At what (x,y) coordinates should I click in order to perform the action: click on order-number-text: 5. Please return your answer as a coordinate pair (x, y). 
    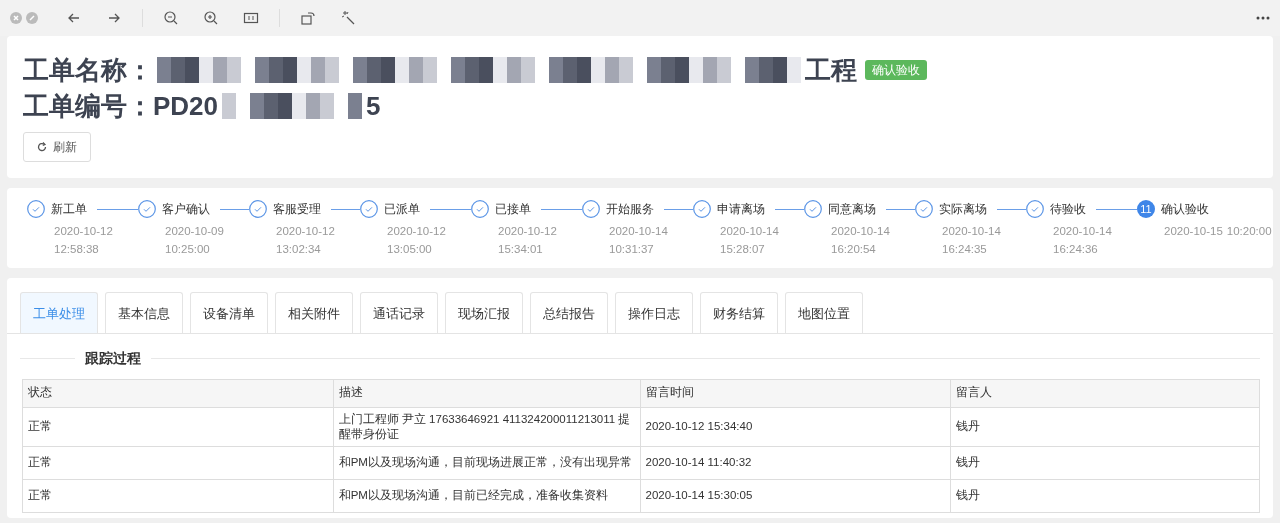
    Looking at the image, I should click on (373, 106).